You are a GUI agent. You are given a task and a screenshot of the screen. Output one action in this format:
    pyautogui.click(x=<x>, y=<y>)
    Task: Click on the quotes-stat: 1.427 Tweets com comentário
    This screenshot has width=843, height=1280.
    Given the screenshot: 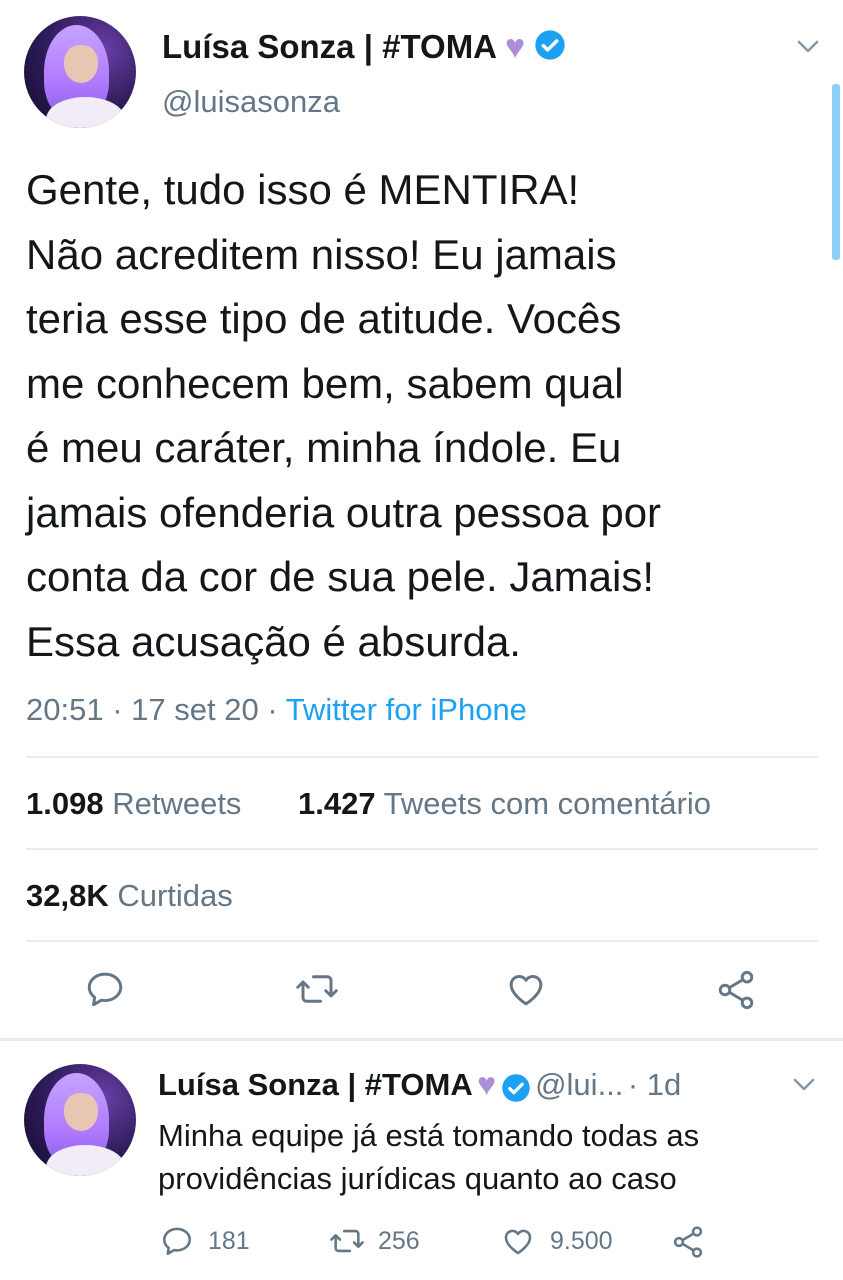 What is the action you would take?
    pyautogui.click(x=504, y=804)
    